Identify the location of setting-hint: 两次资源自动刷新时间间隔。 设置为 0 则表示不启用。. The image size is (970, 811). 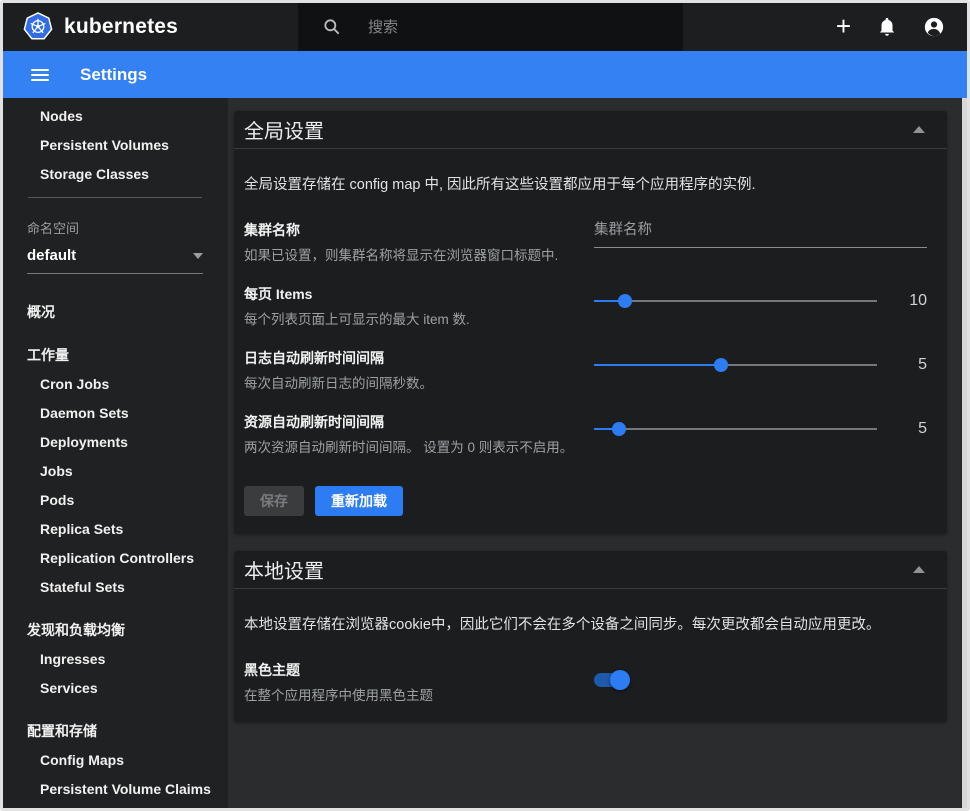
(409, 447).